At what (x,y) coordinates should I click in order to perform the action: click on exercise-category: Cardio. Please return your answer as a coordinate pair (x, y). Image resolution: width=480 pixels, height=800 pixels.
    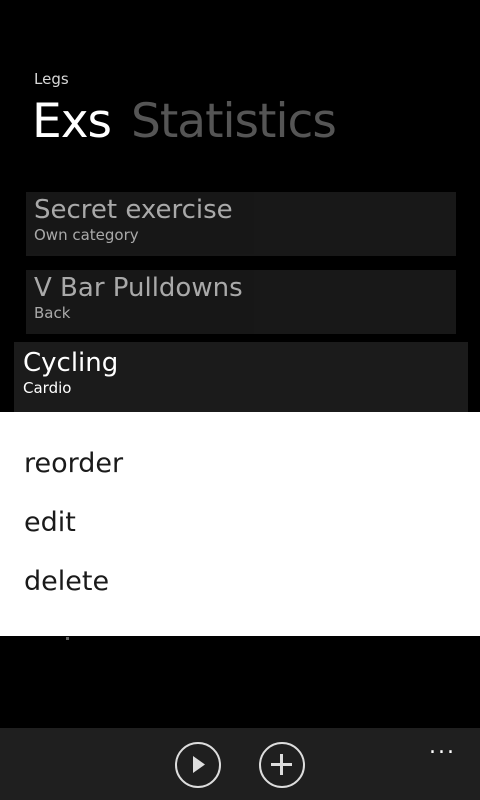
    Looking at the image, I should click on (47, 388).